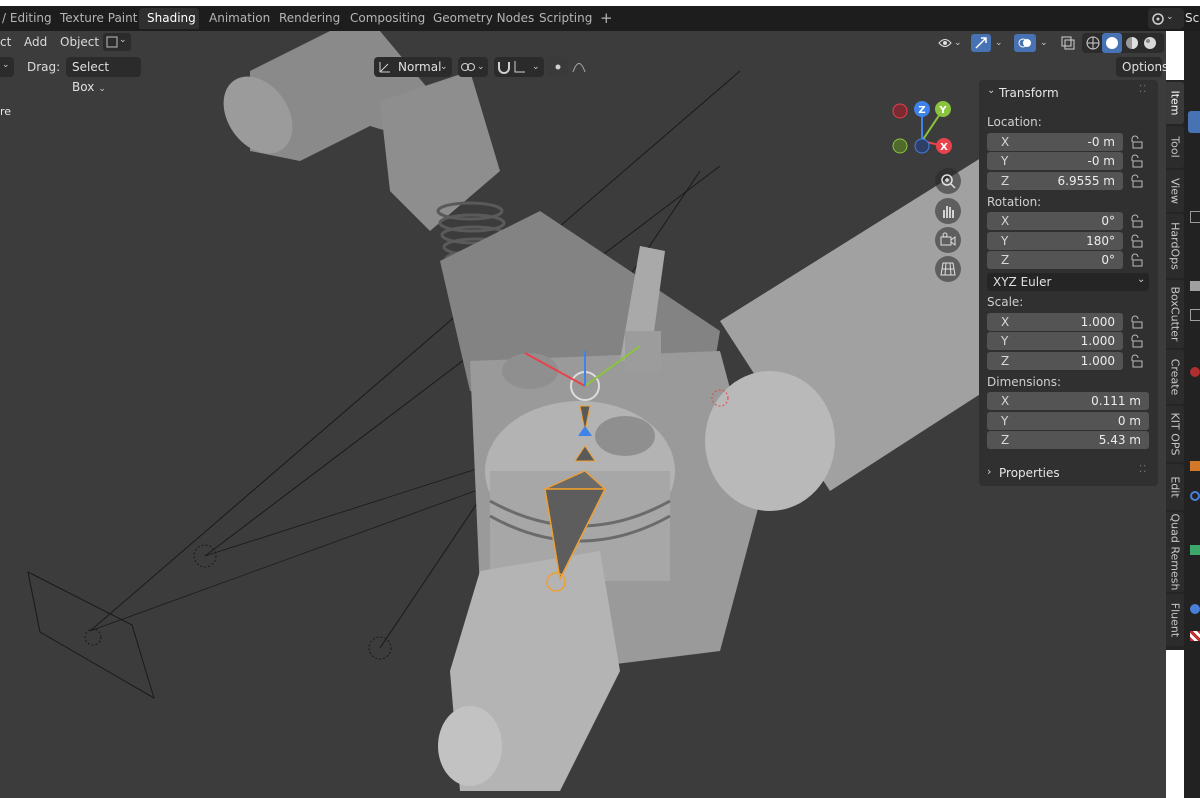  What do you see at coordinates (1195, 217) in the screenshot?
I see `tool-tab-icon` at bounding box center [1195, 217].